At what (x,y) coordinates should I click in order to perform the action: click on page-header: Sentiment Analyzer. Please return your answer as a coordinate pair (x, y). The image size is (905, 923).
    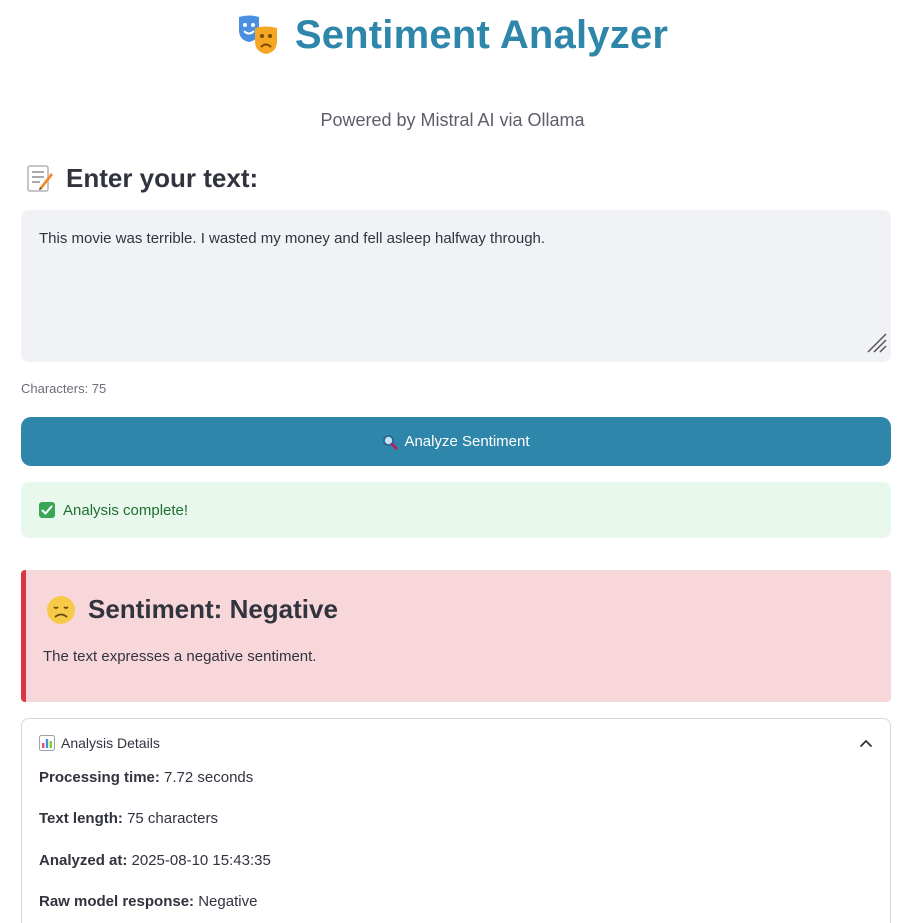
    Looking at the image, I should click on (452, 35).